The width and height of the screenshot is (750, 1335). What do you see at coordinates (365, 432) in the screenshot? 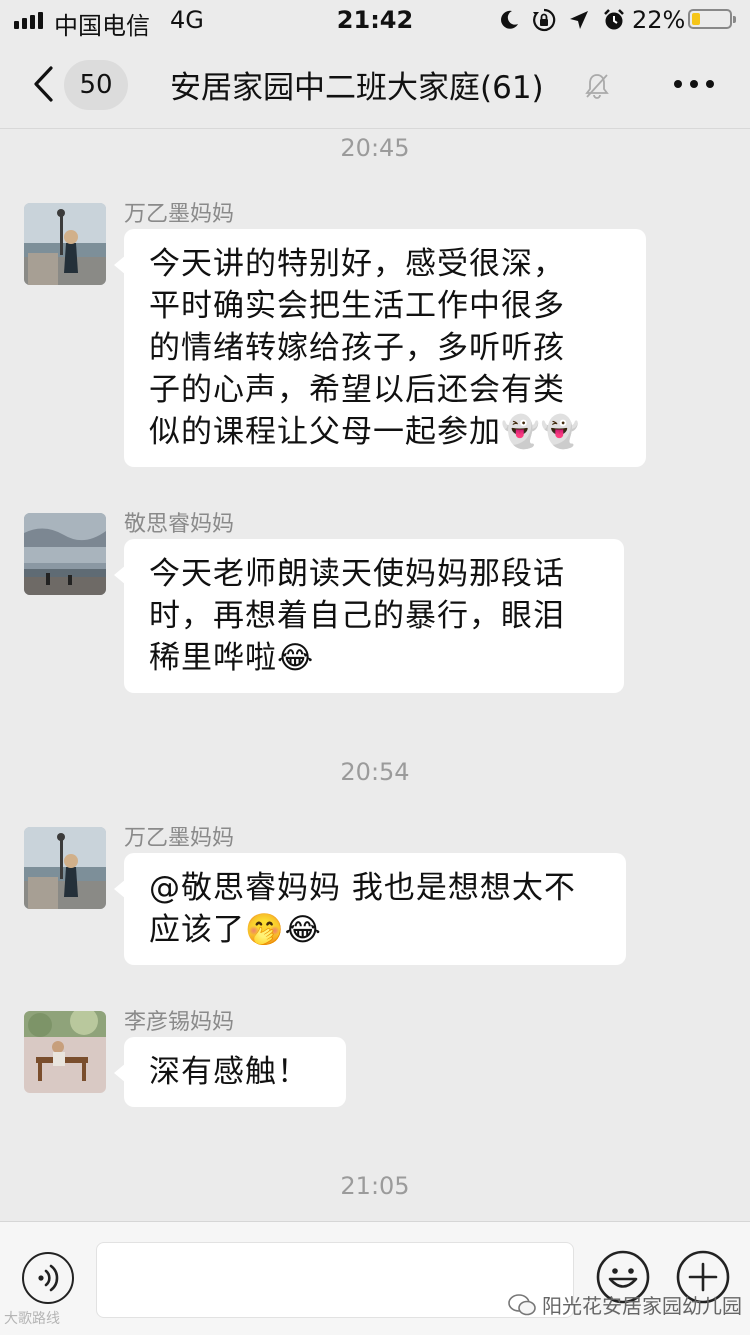
I see `message-line: 似的课程让父母一起参加👻👻` at bounding box center [365, 432].